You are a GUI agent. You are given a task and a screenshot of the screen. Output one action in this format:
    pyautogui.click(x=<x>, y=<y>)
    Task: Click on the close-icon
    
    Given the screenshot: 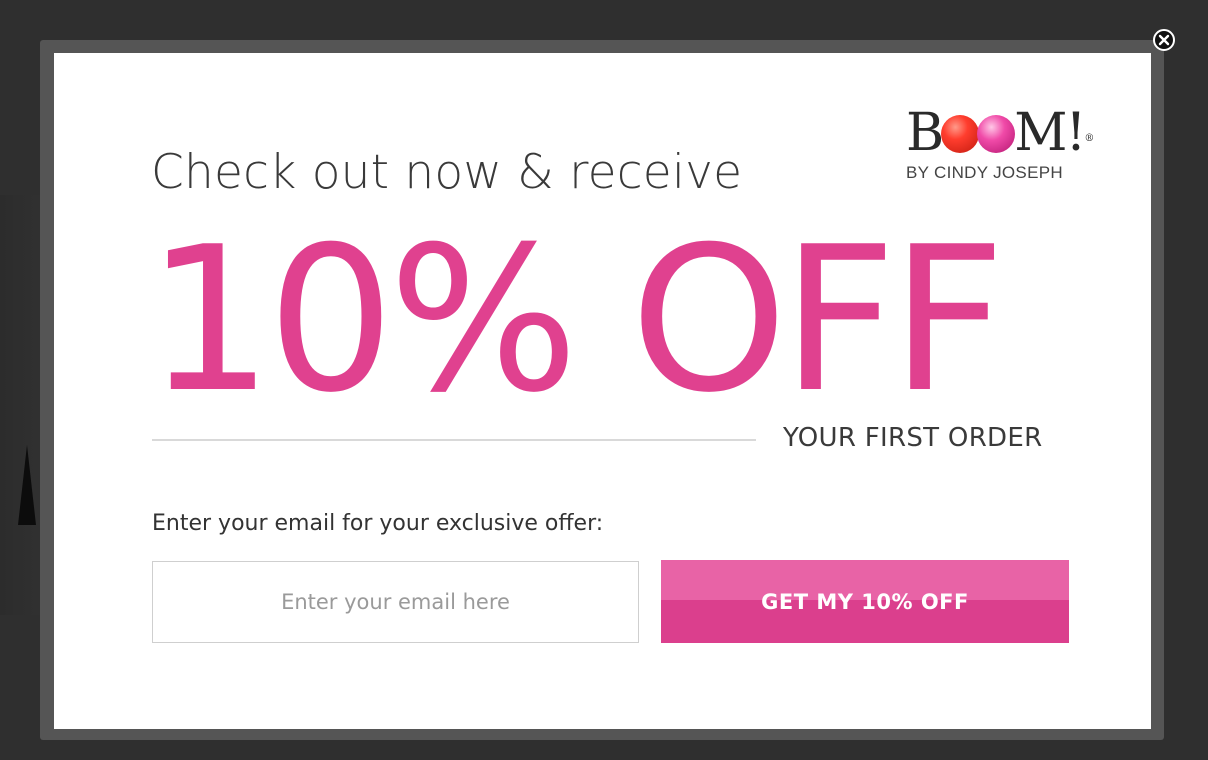 What is the action you would take?
    pyautogui.click(x=1164, y=40)
    